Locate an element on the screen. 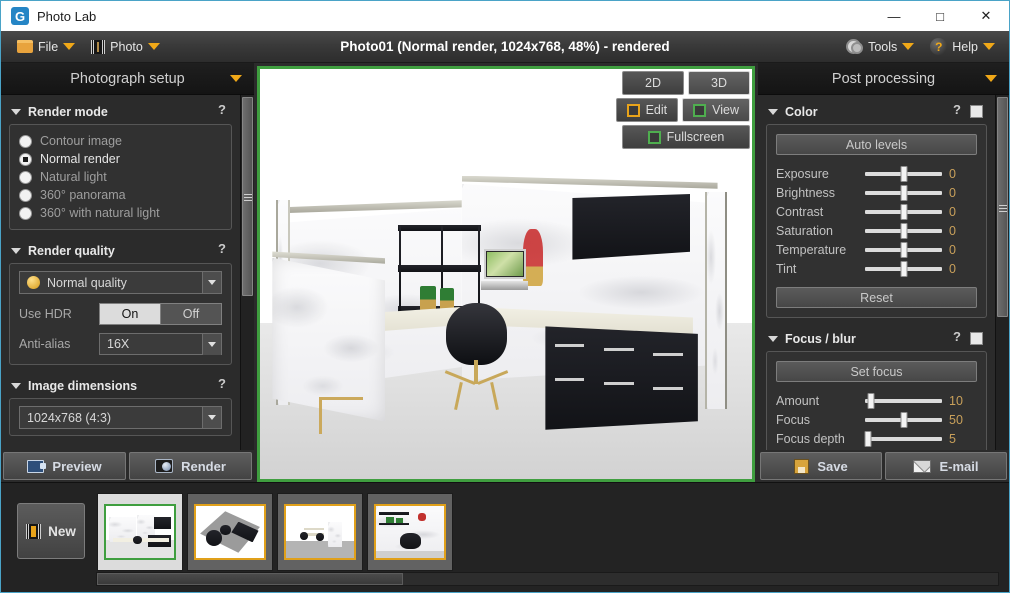 This screenshot has height=593, width=1010. image-dimensions-title-row: Image dimensions ? is located at coordinates (120, 386).